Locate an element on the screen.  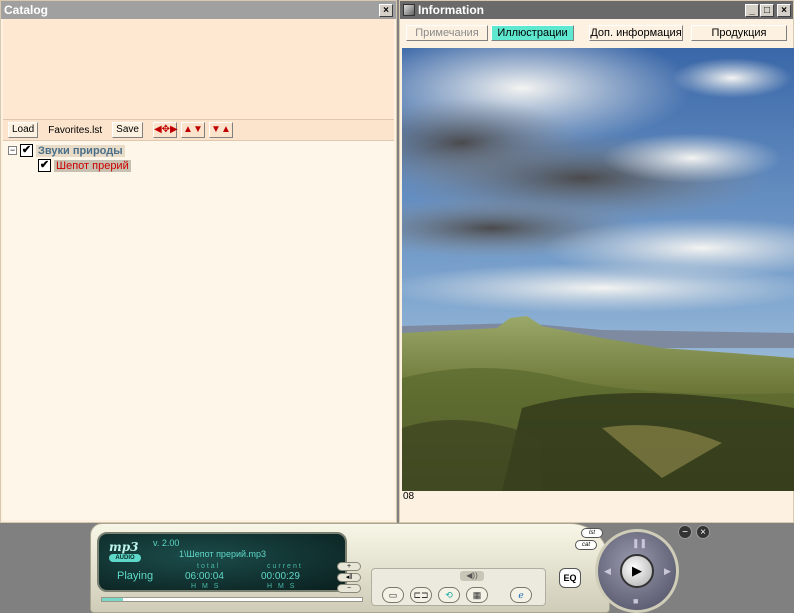
current-hms: H M S is located at coordinates (282, 586).